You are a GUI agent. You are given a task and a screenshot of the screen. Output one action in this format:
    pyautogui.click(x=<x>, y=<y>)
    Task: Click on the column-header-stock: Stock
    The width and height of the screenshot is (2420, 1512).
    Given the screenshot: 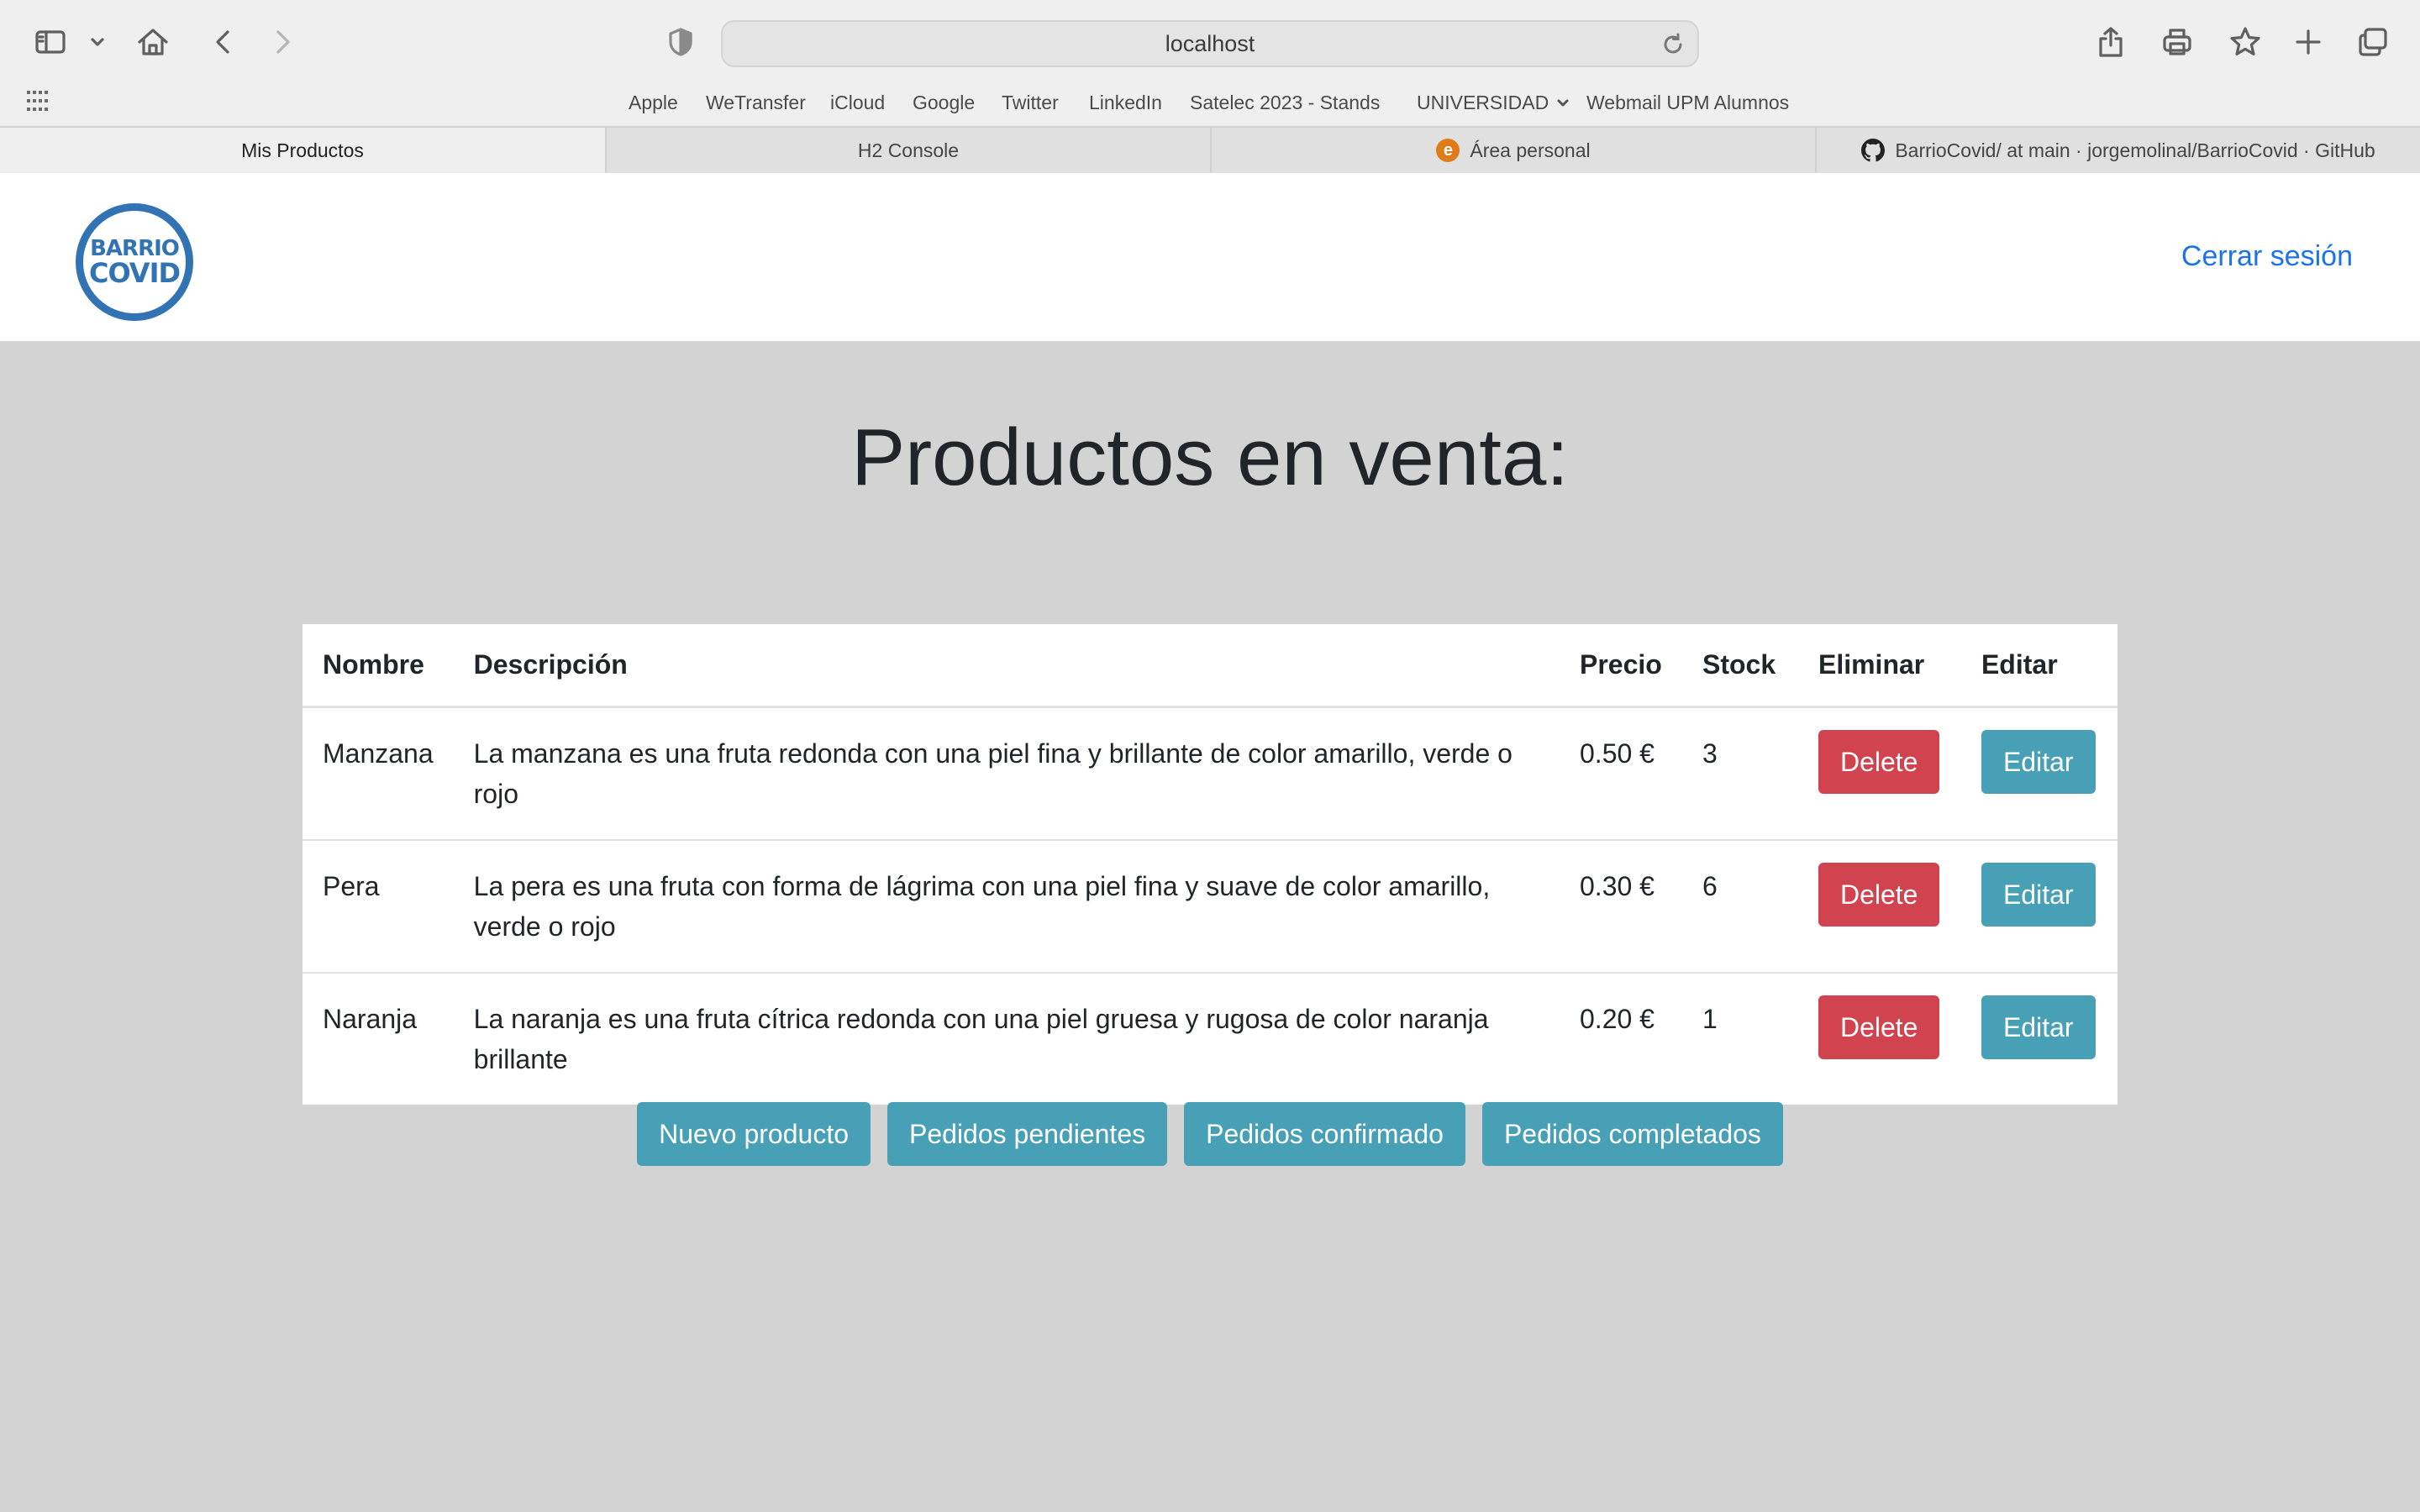 What is the action you would take?
    pyautogui.click(x=1740, y=666)
    